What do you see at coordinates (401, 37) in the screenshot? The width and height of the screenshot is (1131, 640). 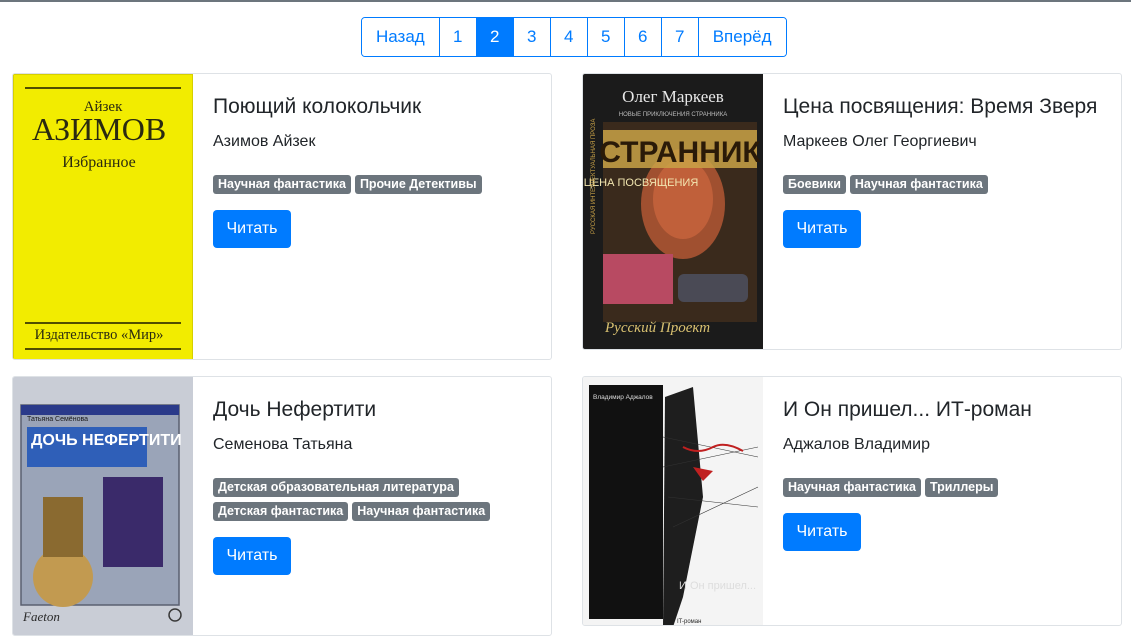 I see `page-prev-button: Назад` at bounding box center [401, 37].